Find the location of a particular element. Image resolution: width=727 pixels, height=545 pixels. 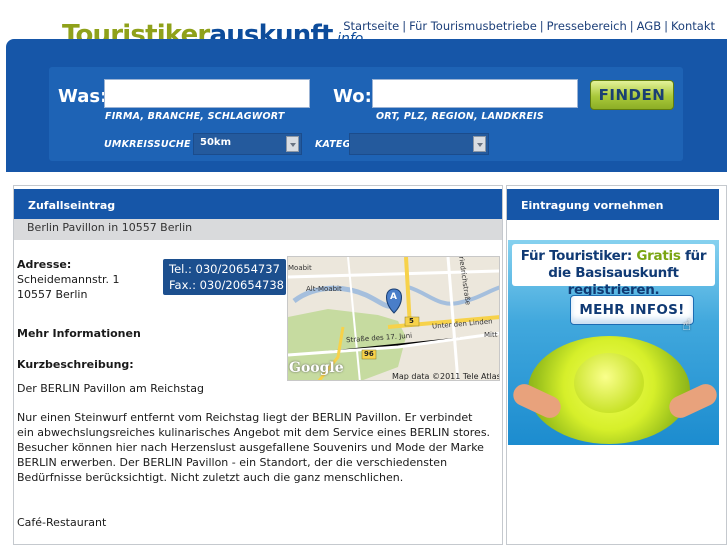

short-description-label: Kurzbeschreibung: is located at coordinates (75, 364).